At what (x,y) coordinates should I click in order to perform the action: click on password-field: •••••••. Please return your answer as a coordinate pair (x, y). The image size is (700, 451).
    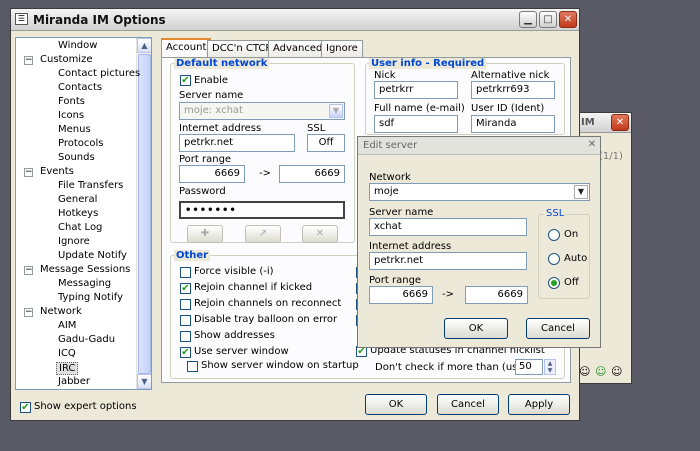
    Looking at the image, I should click on (262, 210).